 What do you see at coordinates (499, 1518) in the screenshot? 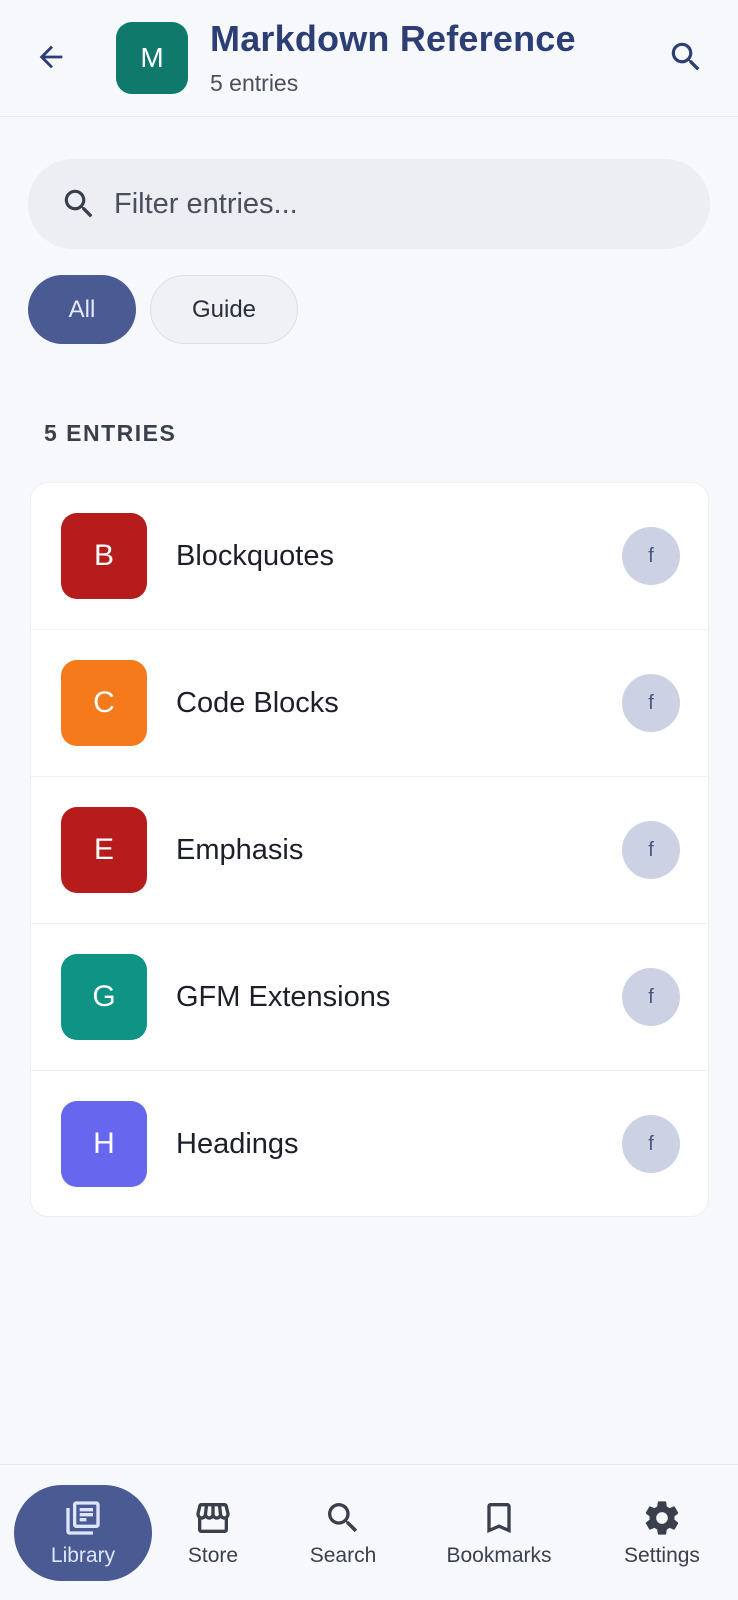
I see `bookmark-icon` at bounding box center [499, 1518].